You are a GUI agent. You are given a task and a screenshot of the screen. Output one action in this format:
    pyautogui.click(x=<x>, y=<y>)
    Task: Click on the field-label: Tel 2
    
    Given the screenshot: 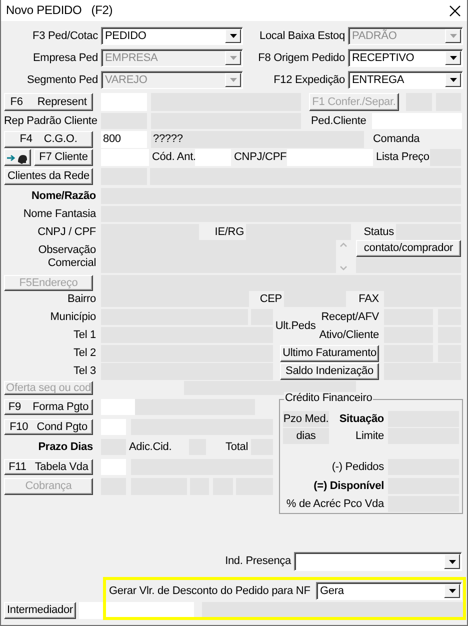 What is the action you would take?
    pyautogui.click(x=84, y=354)
    